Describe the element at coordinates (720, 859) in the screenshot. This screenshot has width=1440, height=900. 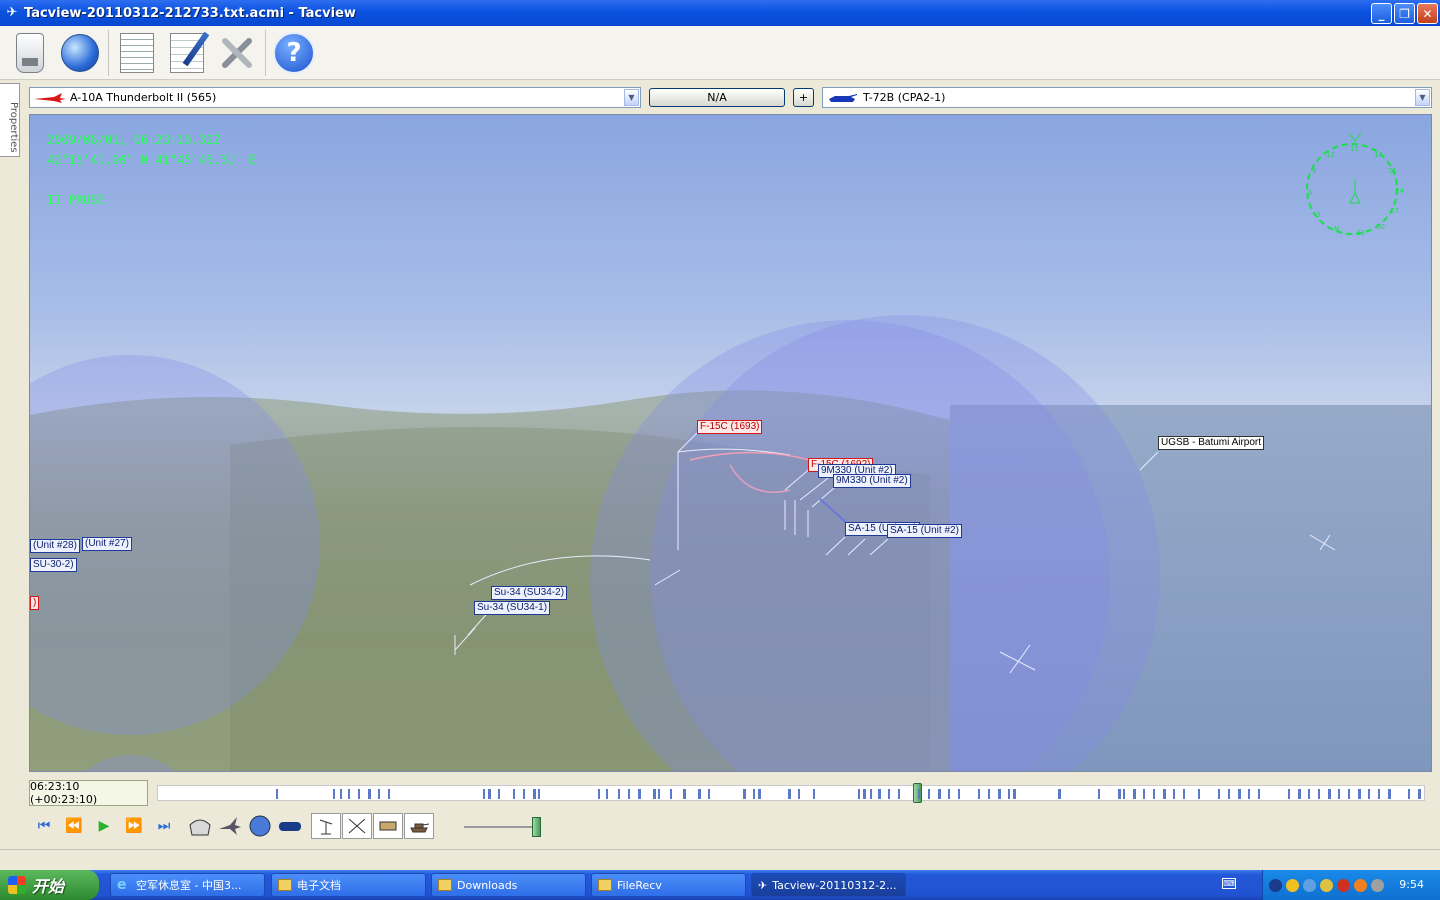
I see `status-strip` at that location.